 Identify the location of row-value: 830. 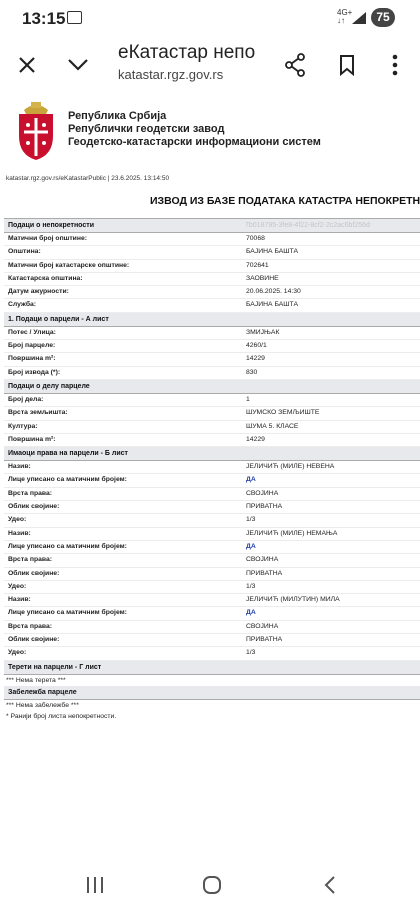
(252, 372).